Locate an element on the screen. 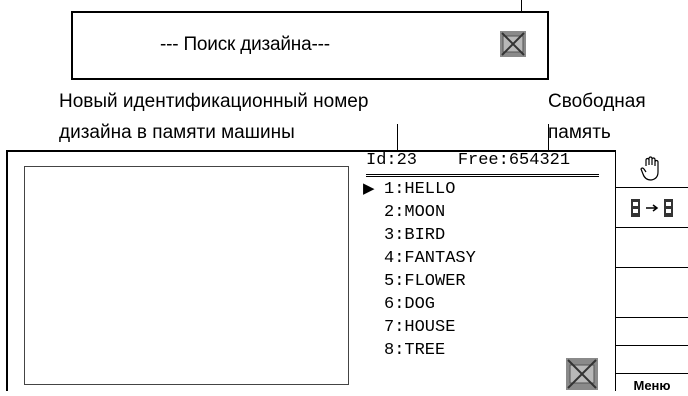 The height and width of the screenshot is (396, 688). id-annotation-line2: дизайна в памяти машины is located at coordinates (177, 132).